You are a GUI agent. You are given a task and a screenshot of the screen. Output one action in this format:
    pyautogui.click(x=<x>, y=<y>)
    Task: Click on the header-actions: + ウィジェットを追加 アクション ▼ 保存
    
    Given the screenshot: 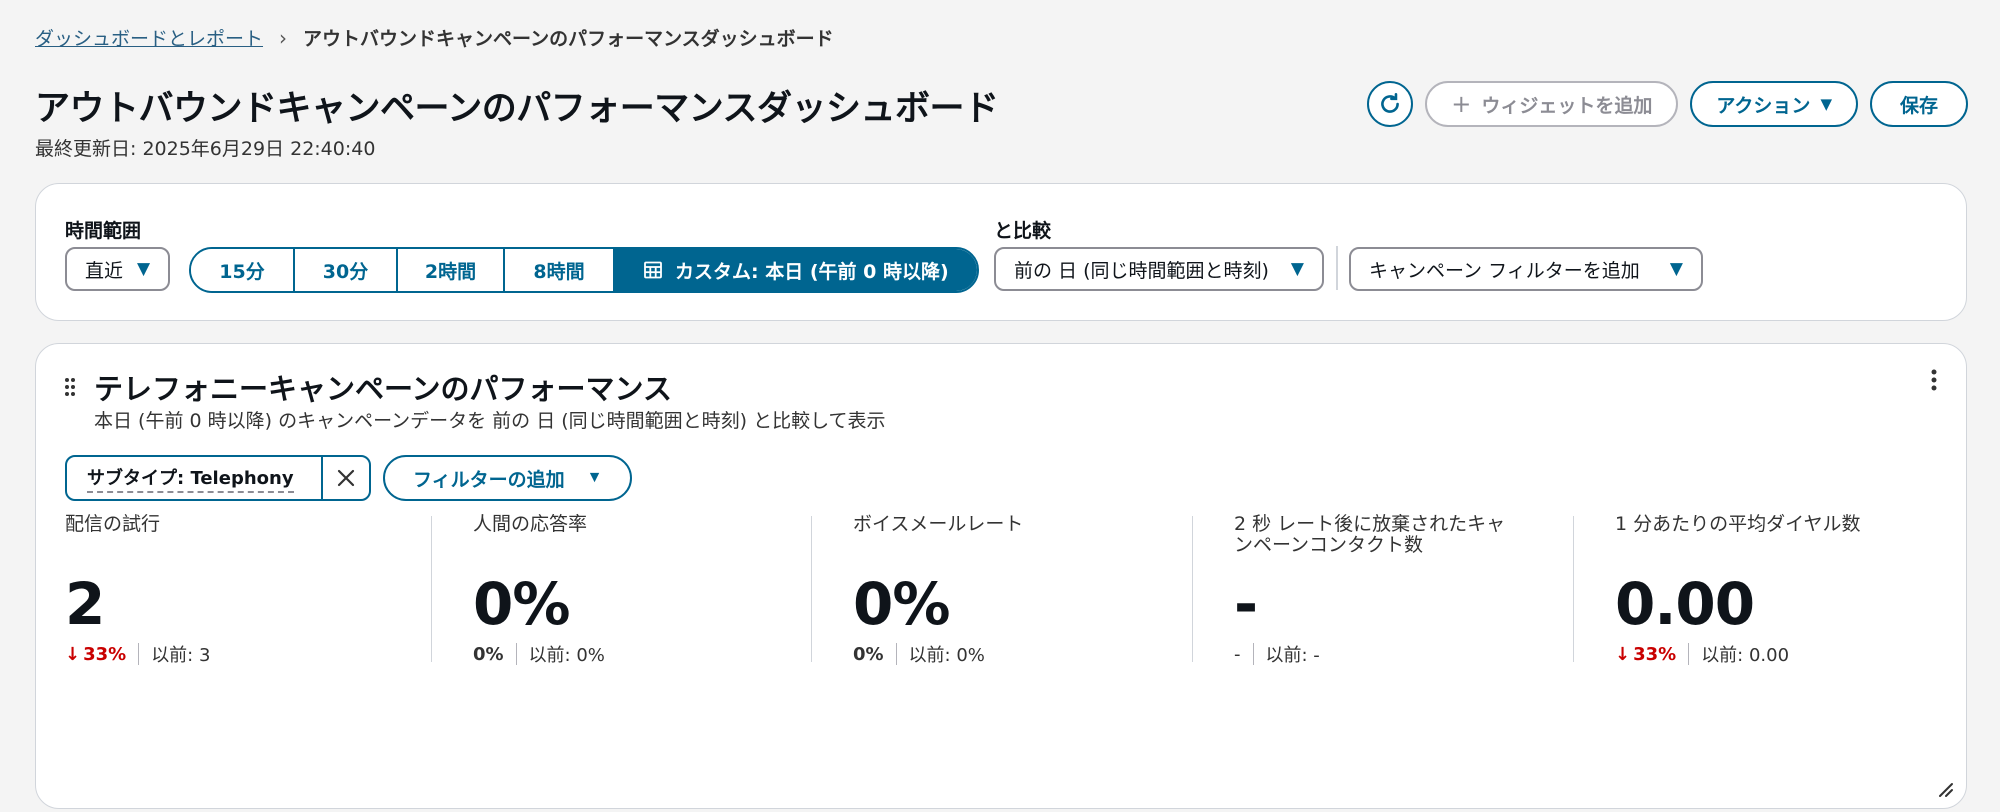 What is the action you would take?
    pyautogui.click(x=1667, y=104)
    